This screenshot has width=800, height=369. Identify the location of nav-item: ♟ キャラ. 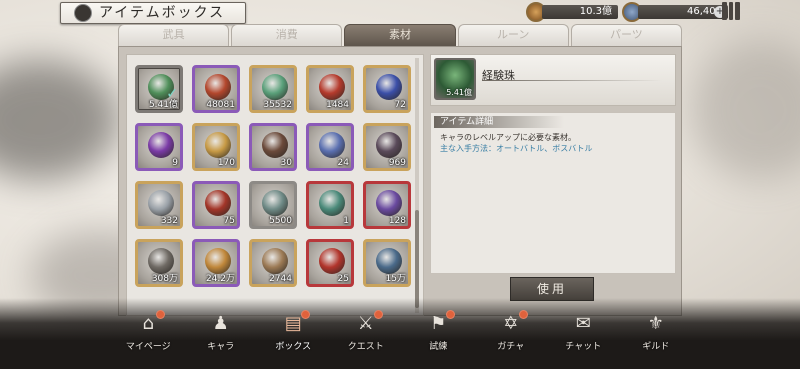
(221, 337).